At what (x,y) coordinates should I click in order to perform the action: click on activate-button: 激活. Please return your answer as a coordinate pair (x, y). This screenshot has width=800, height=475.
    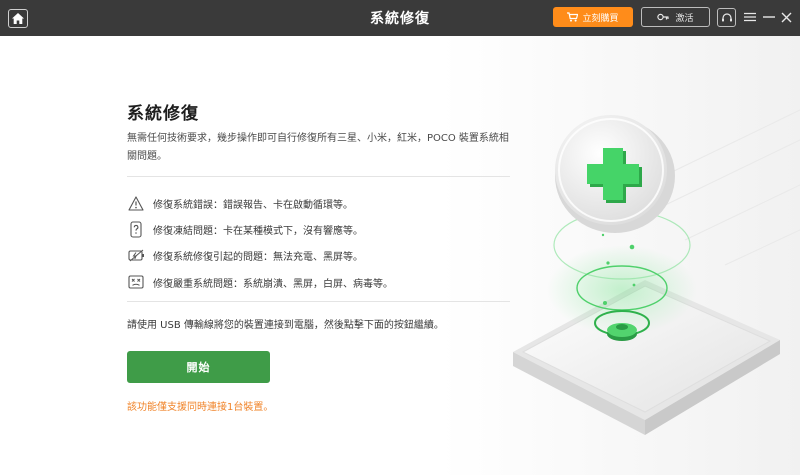
    Looking at the image, I should click on (675, 17).